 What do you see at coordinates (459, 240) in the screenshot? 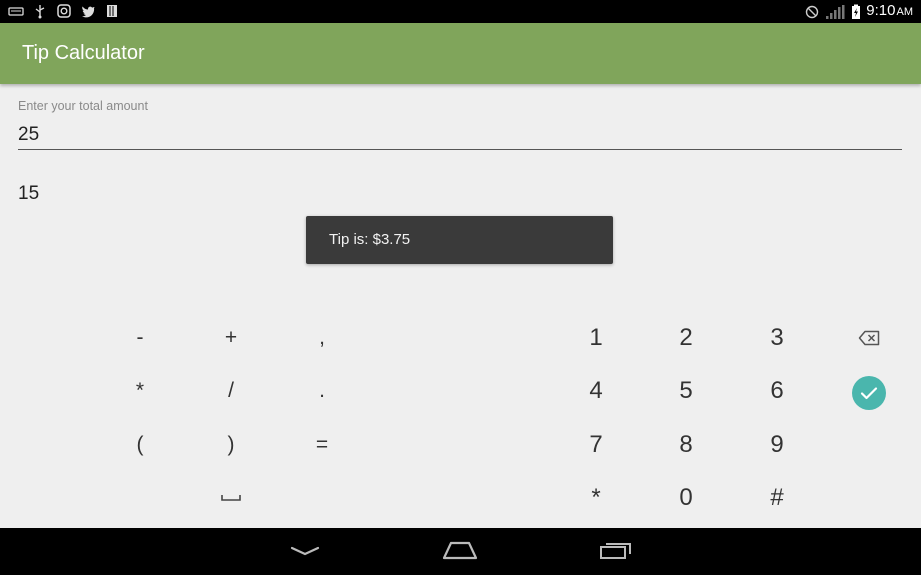
I see `tip-toast: Tip is: $3.75` at bounding box center [459, 240].